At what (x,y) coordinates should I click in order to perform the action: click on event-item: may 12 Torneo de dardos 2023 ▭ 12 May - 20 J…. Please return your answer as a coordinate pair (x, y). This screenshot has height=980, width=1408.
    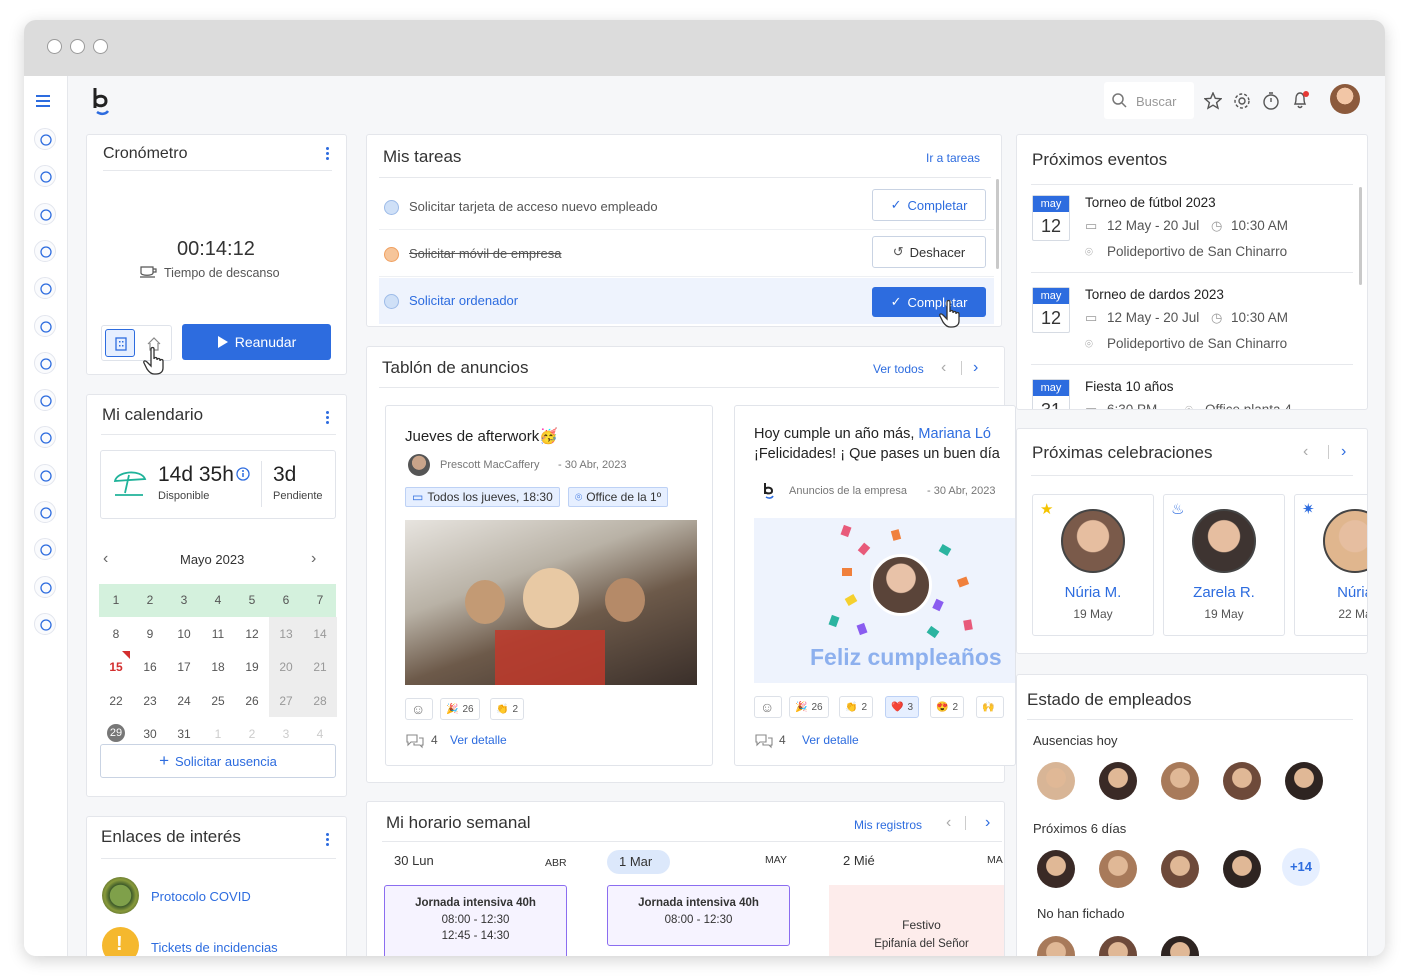
    Looking at the image, I should click on (1187, 332).